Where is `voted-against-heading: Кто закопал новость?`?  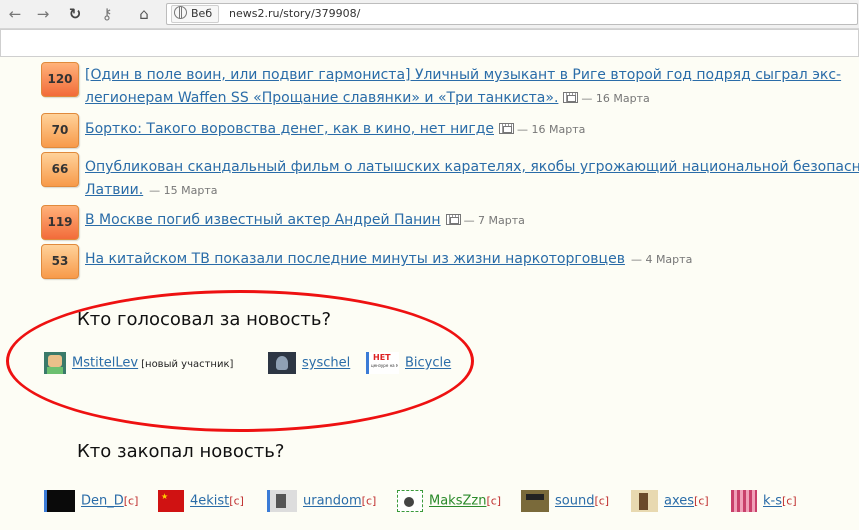 voted-against-heading: Кто закопал новость? is located at coordinates (181, 451).